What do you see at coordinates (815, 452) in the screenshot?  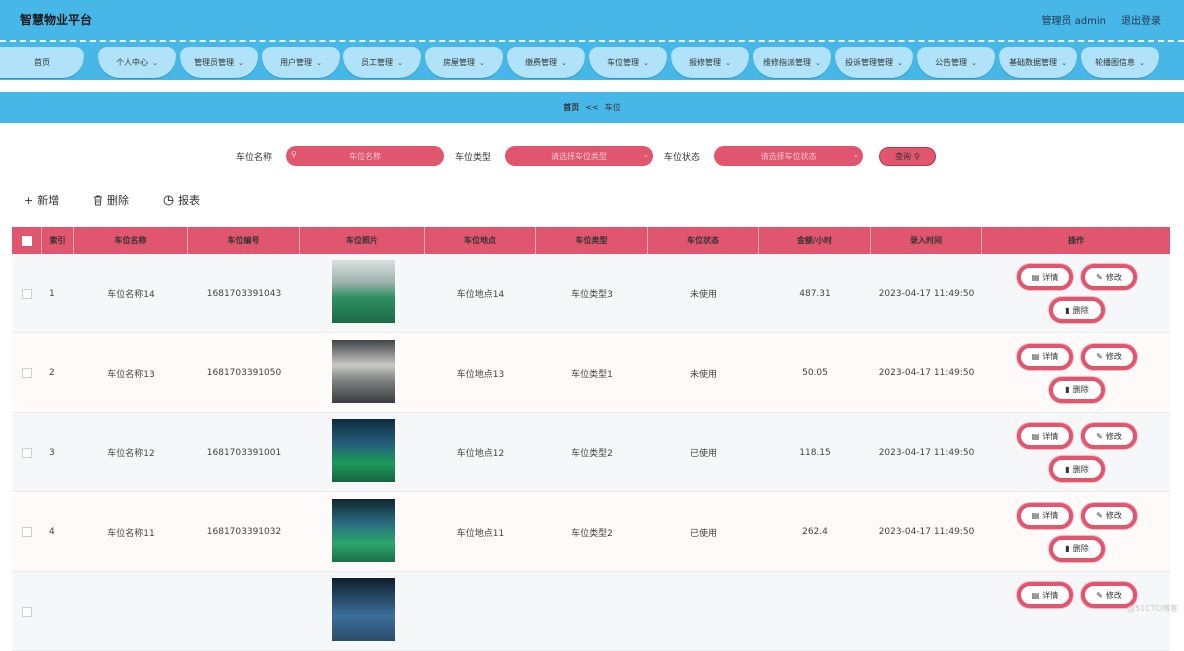 I see `cell-price: 118.15` at bounding box center [815, 452].